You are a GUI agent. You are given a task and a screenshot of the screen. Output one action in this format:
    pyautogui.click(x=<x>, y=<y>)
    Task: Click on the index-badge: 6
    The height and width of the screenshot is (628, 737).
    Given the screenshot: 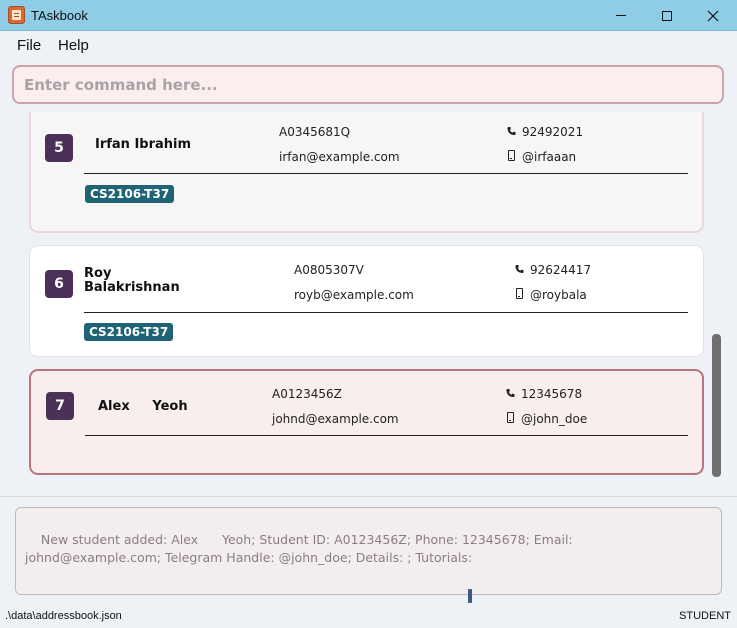 What is the action you would take?
    pyautogui.click(x=59, y=284)
    